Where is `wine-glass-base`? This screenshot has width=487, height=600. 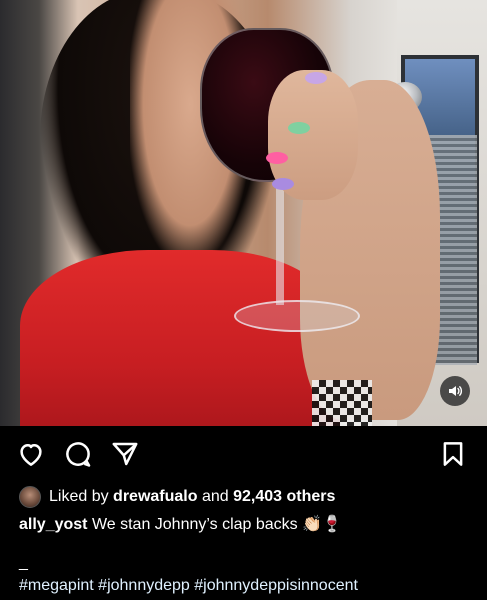
wine-glass-base is located at coordinates (297, 316).